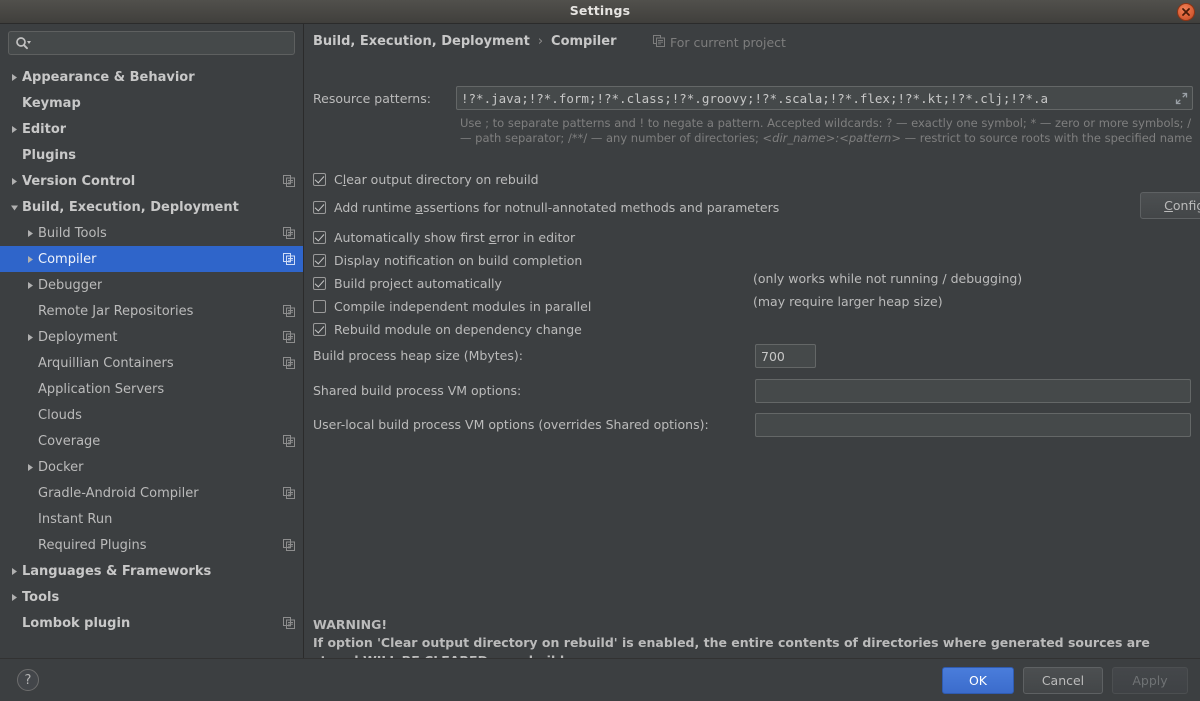 The width and height of the screenshot is (1200, 701). Describe the element at coordinates (151, 597) in the screenshot. I see `sidebar-item-tools: Tools` at that location.